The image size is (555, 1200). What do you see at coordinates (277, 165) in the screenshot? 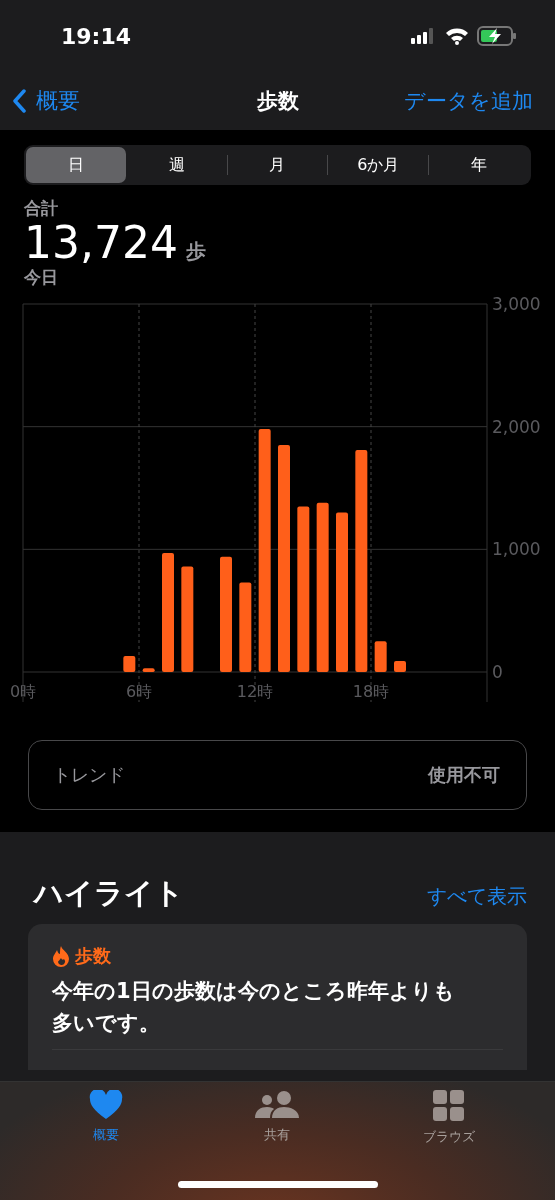
I see `range-tab: 月` at bounding box center [277, 165].